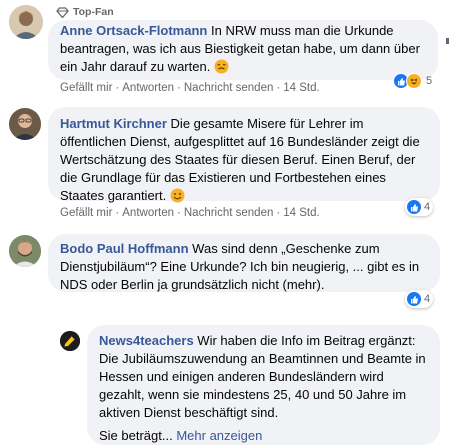 This screenshot has width=449, height=445. Describe the element at coordinates (93, 12) in the screenshot. I see `badge-label: Top-Fan` at that location.